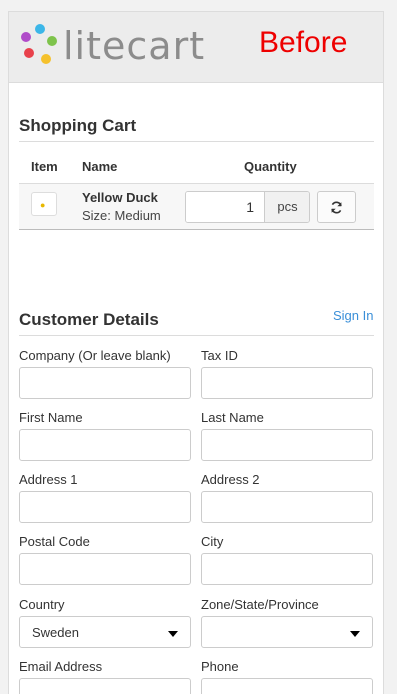 This screenshot has width=397, height=694. What do you see at coordinates (220, 666) in the screenshot?
I see `phone-label: Phone` at bounding box center [220, 666].